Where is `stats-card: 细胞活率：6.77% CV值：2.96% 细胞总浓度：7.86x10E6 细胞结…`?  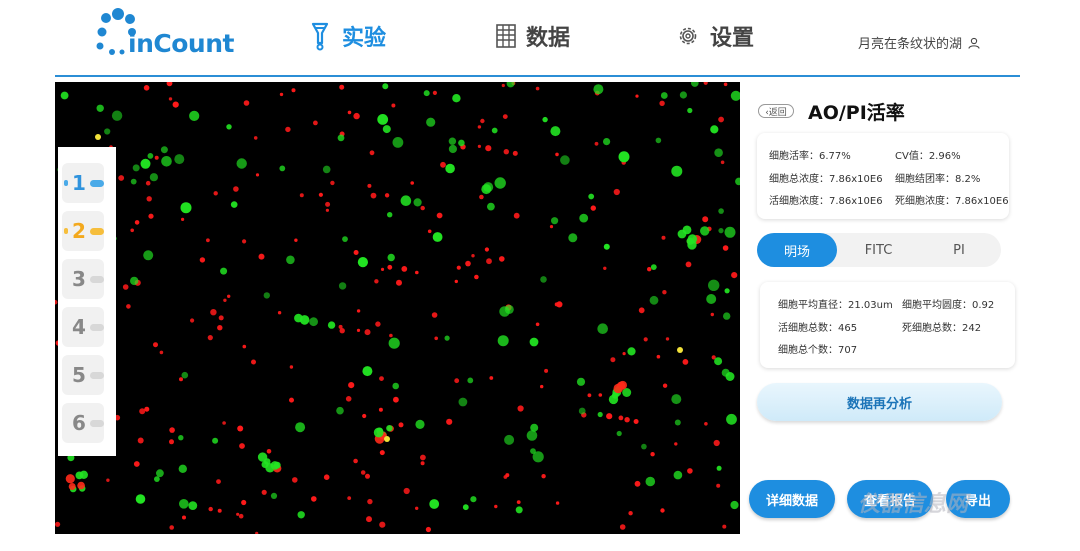 stats-card: 细胞活率：6.77% CV值：2.96% 细胞总浓度：7.86x10E6 细胞结… is located at coordinates (883, 176).